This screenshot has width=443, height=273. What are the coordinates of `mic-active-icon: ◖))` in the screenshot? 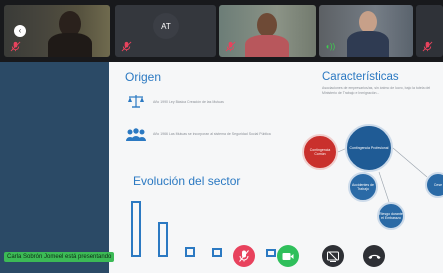 It's located at (330, 46).